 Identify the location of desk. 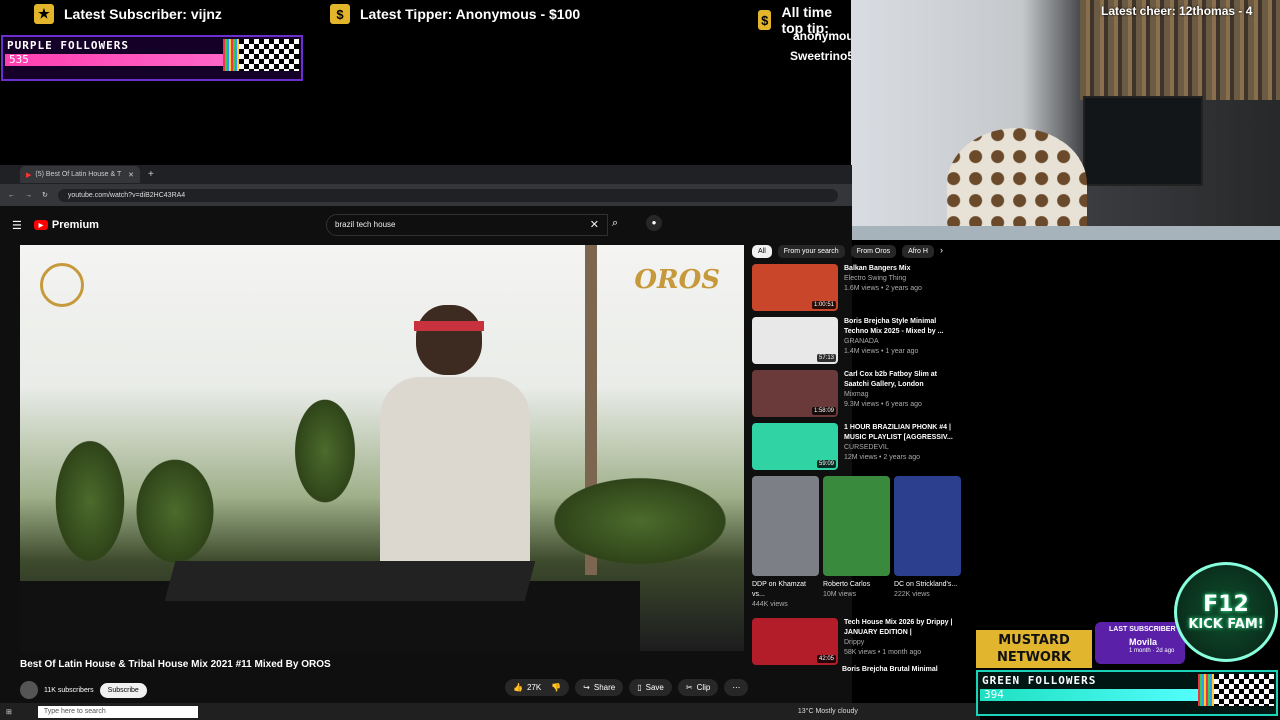
(1065, 233).